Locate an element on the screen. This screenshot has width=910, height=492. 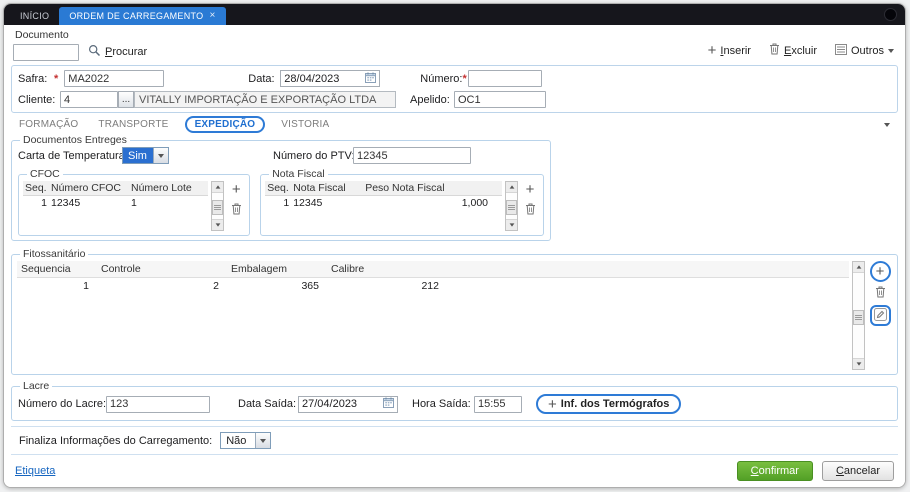
cfoc-scrollbar is located at coordinates (218, 206).